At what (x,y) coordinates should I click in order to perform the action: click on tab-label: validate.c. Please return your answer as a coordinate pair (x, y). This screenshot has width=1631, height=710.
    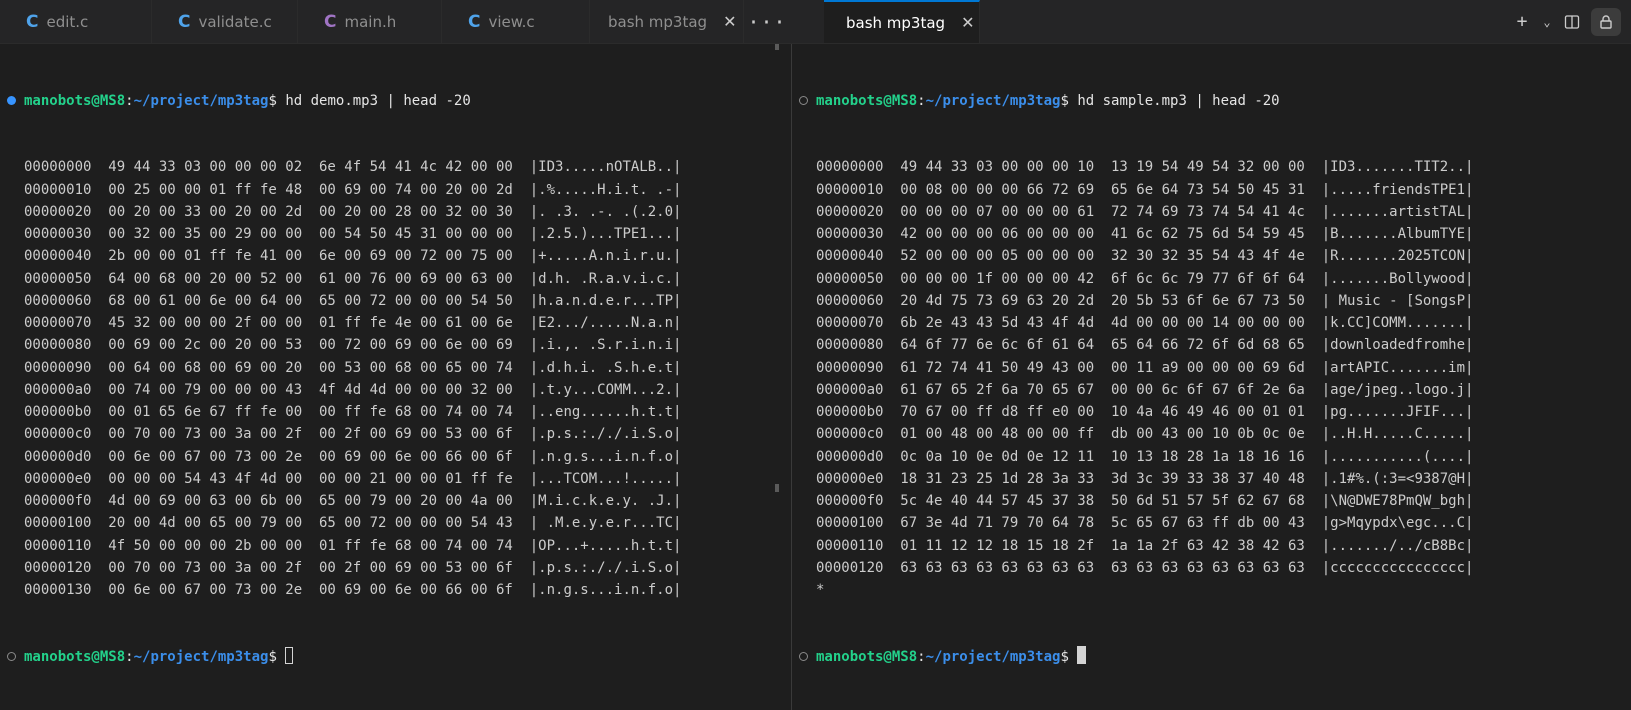
    Looking at the image, I should click on (235, 21).